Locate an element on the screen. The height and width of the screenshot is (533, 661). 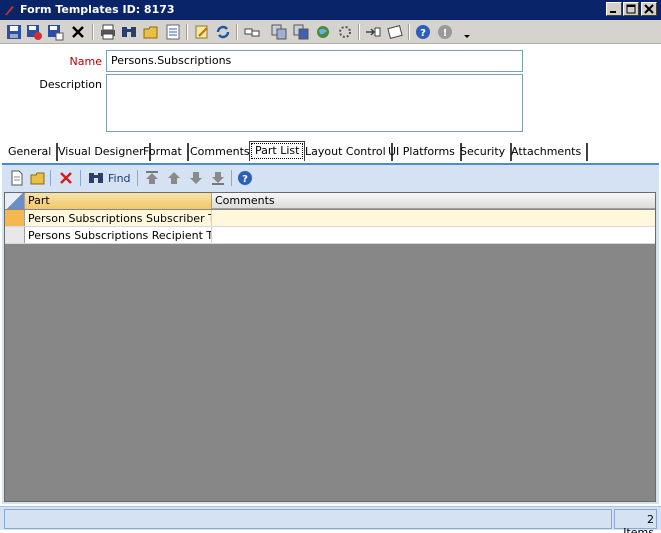
item-count: 2 Items is located at coordinates (635, 521).